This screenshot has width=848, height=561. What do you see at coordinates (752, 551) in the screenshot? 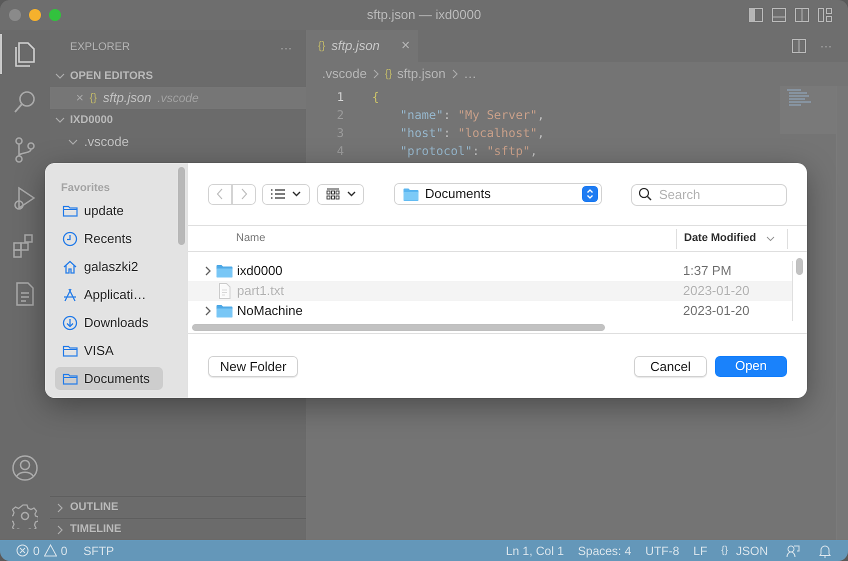
I see `language-mode: JSON` at bounding box center [752, 551].